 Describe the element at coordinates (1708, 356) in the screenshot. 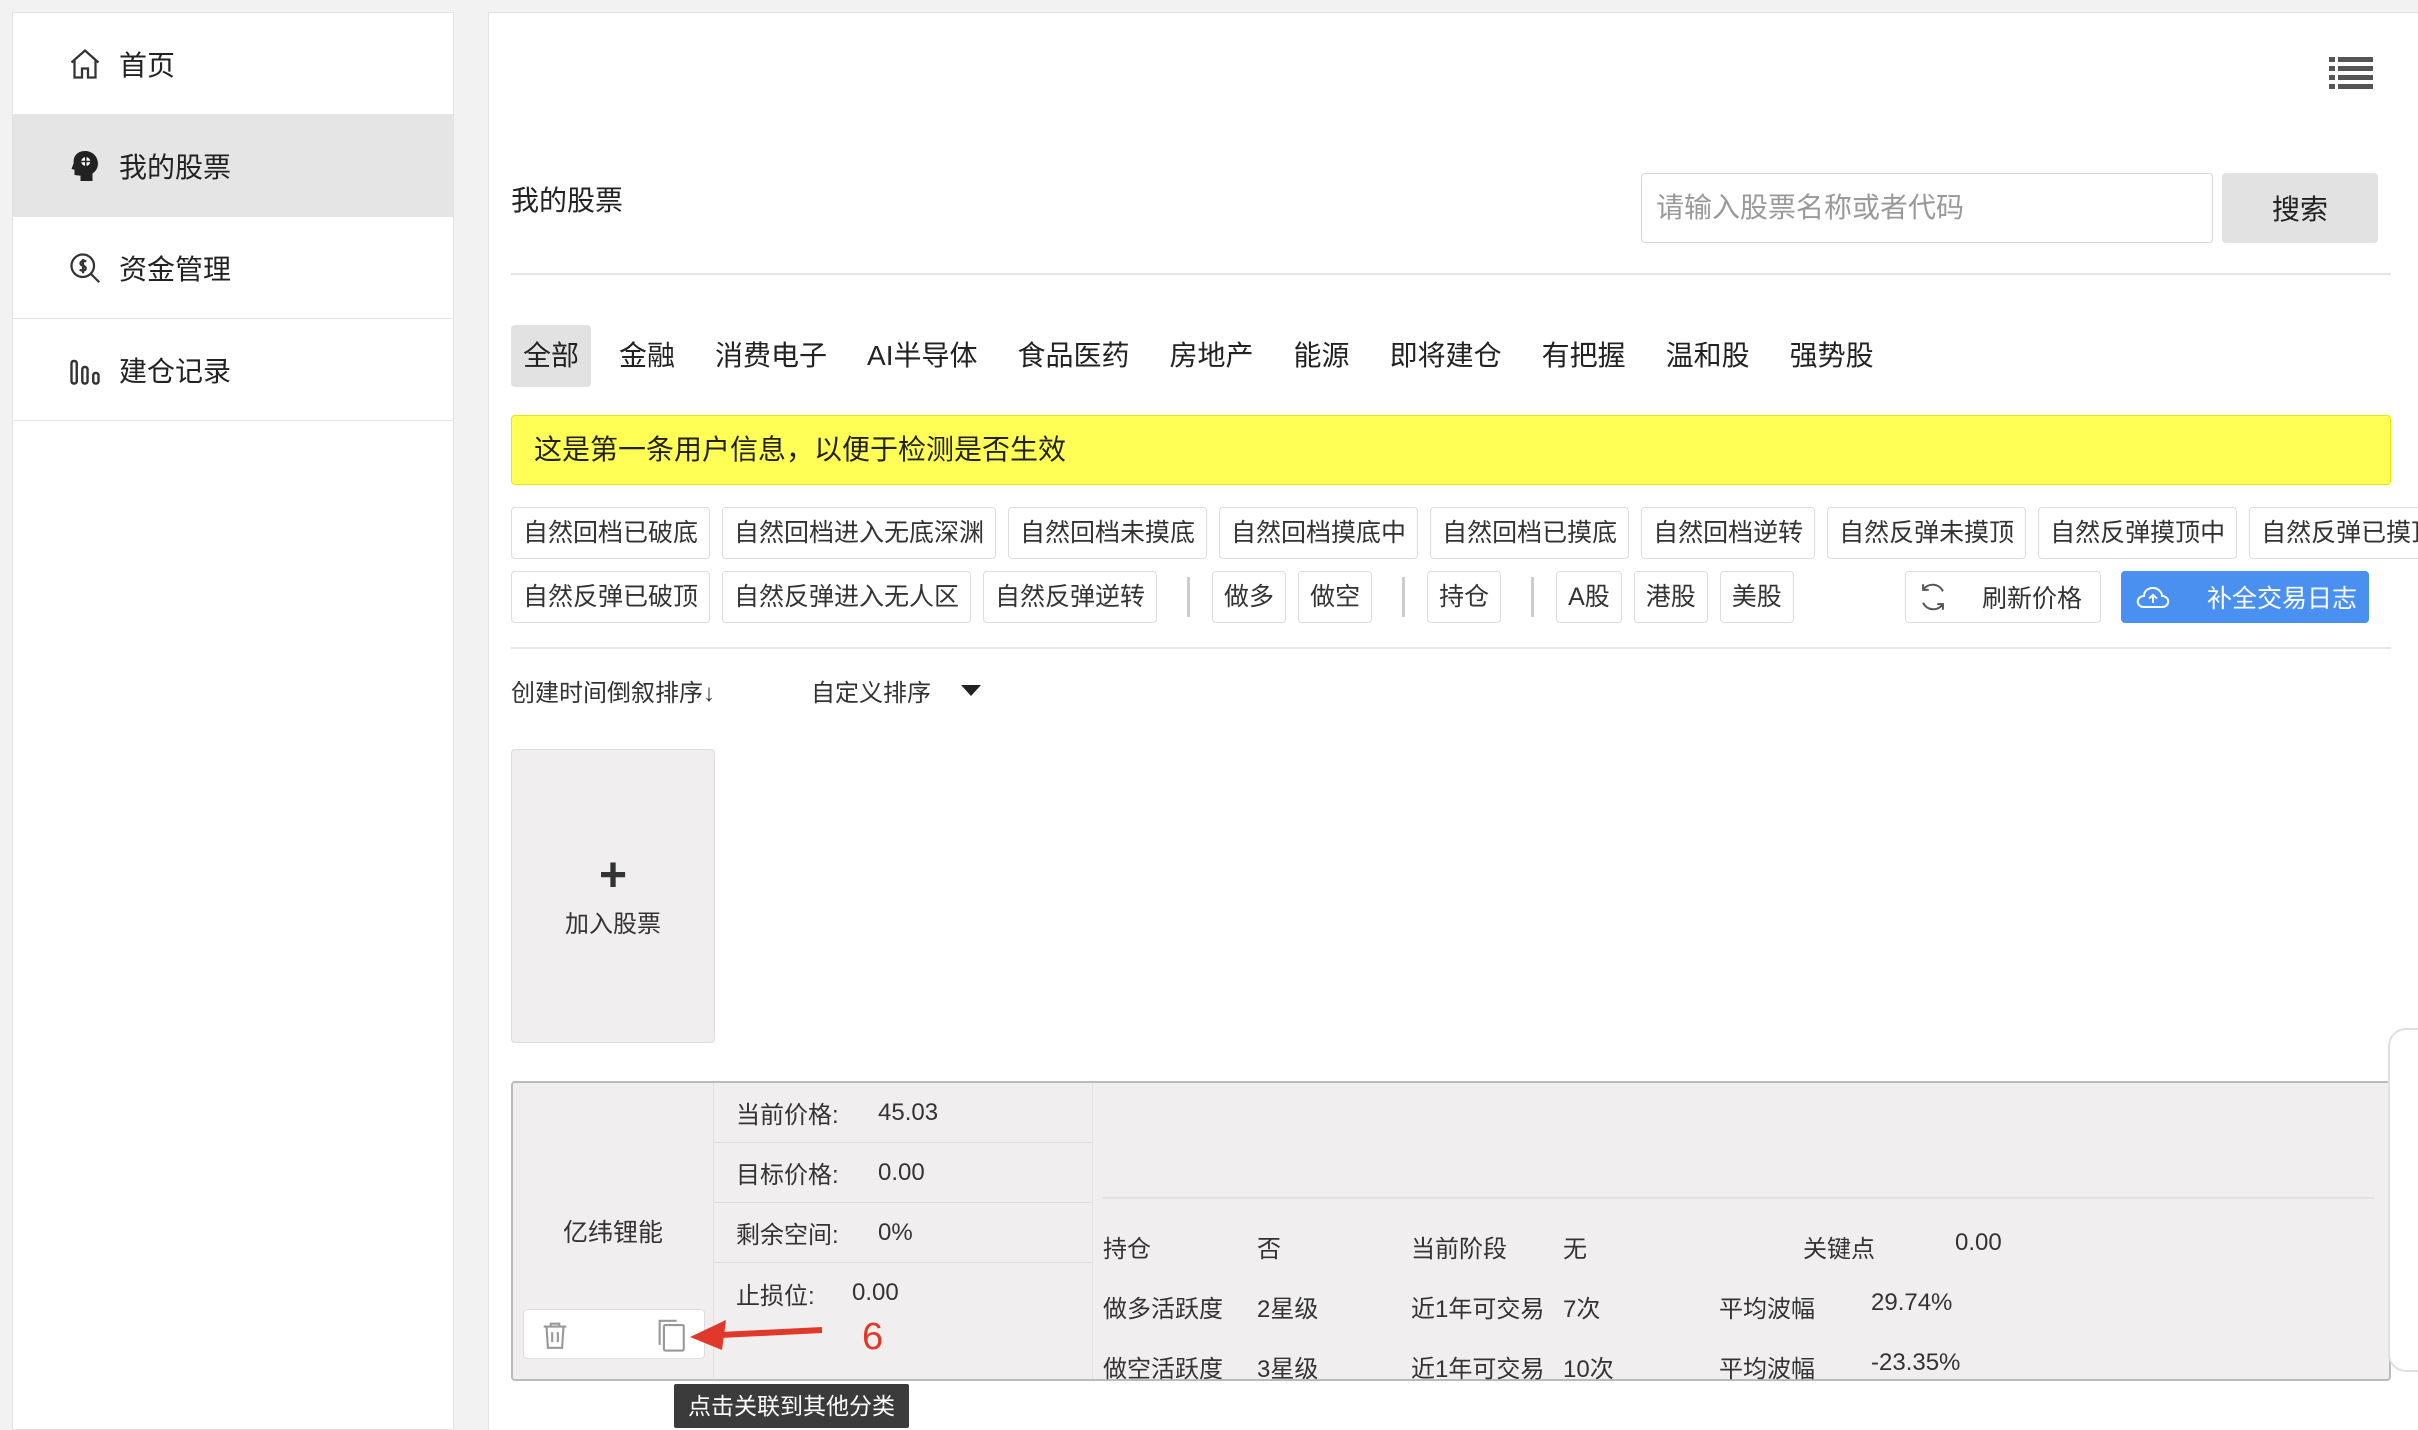

I see `tab-mild-stocks: 温和股` at that location.